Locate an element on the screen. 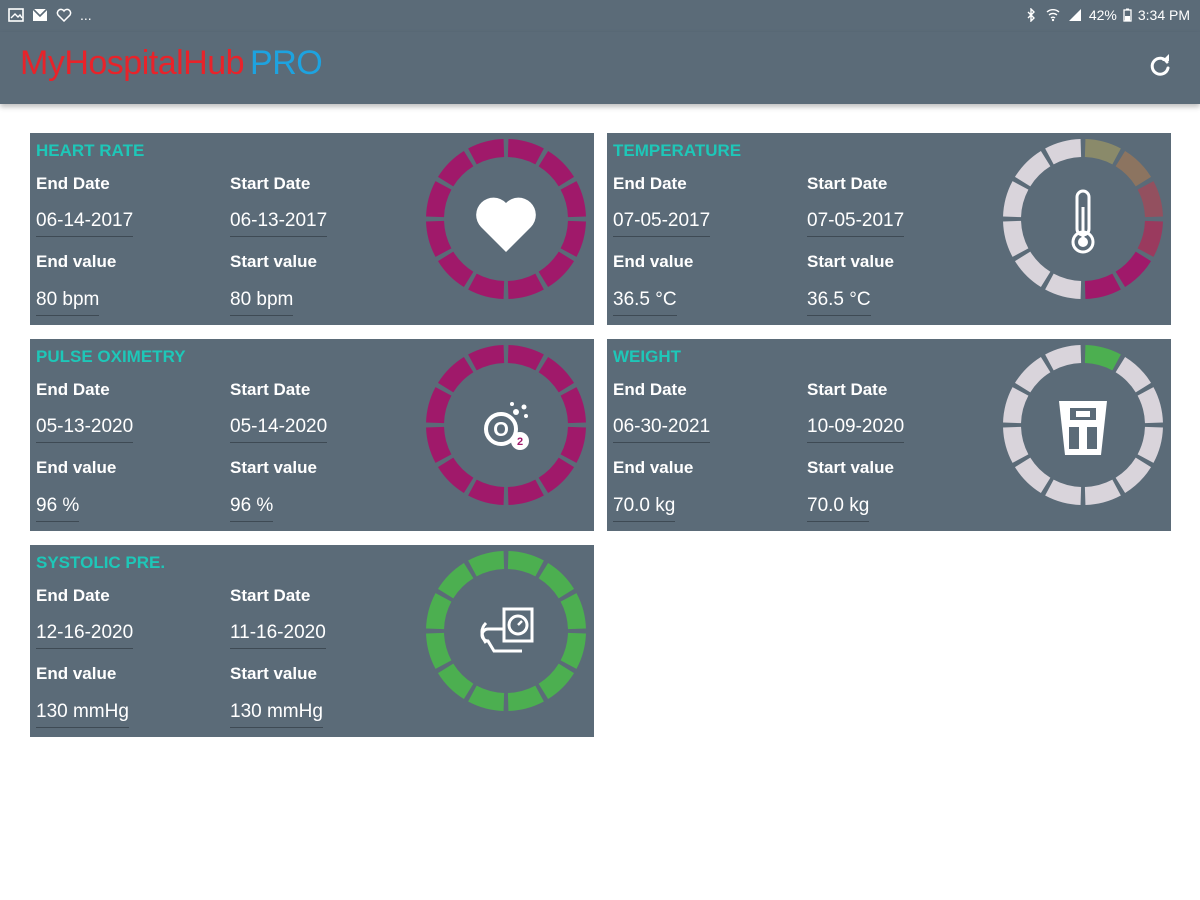 The image size is (1200, 900). oxygen-icon: O 2 is located at coordinates (506, 426).